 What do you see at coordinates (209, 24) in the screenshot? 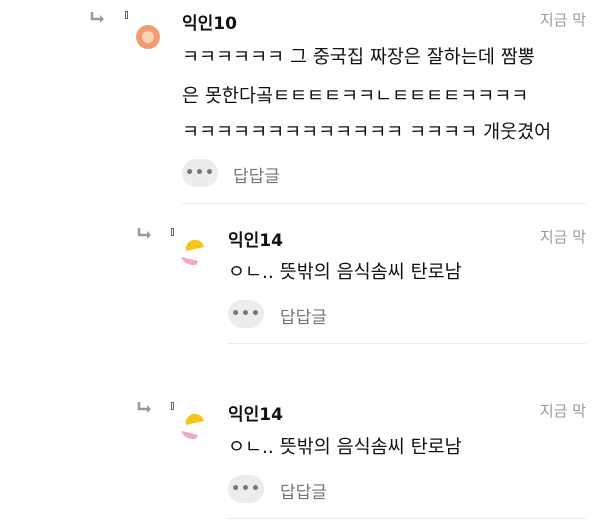
I see `author-name: 익인10` at bounding box center [209, 24].